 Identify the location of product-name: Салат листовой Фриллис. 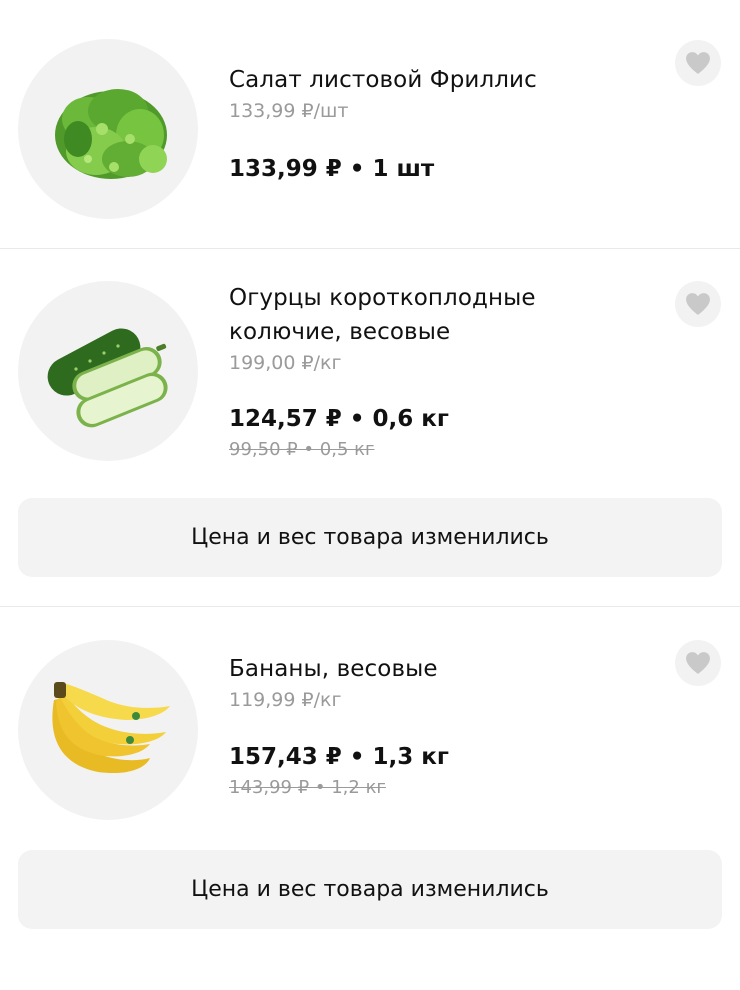
(449, 80).